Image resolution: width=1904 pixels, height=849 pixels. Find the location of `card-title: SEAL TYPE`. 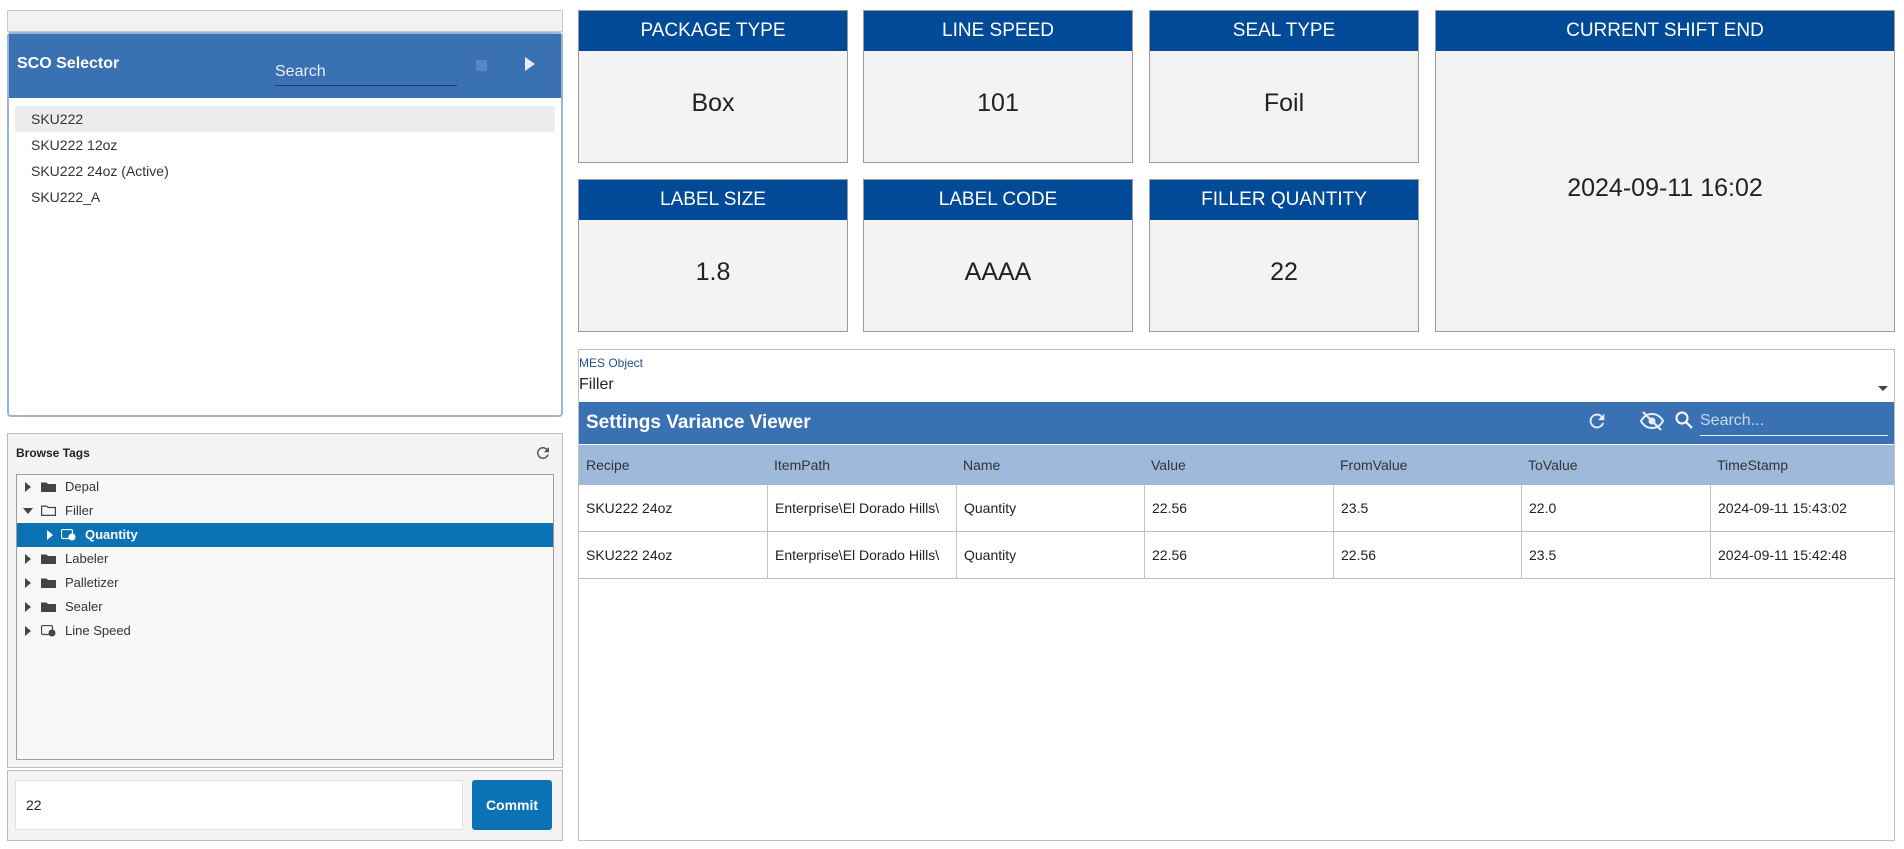

card-title: SEAL TYPE is located at coordinates (1284, 31).